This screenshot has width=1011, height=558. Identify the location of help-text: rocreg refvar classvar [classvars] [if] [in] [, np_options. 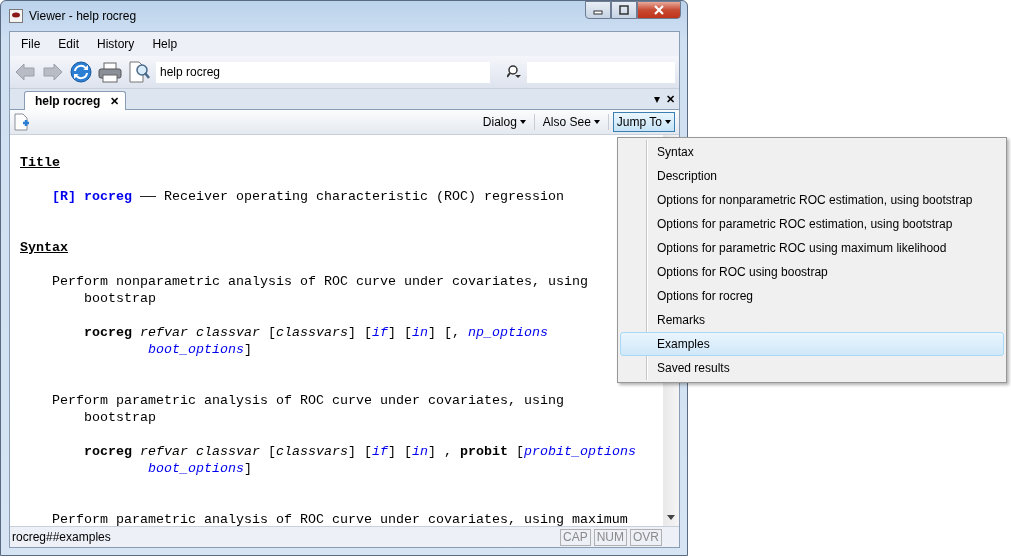
(316, 332).